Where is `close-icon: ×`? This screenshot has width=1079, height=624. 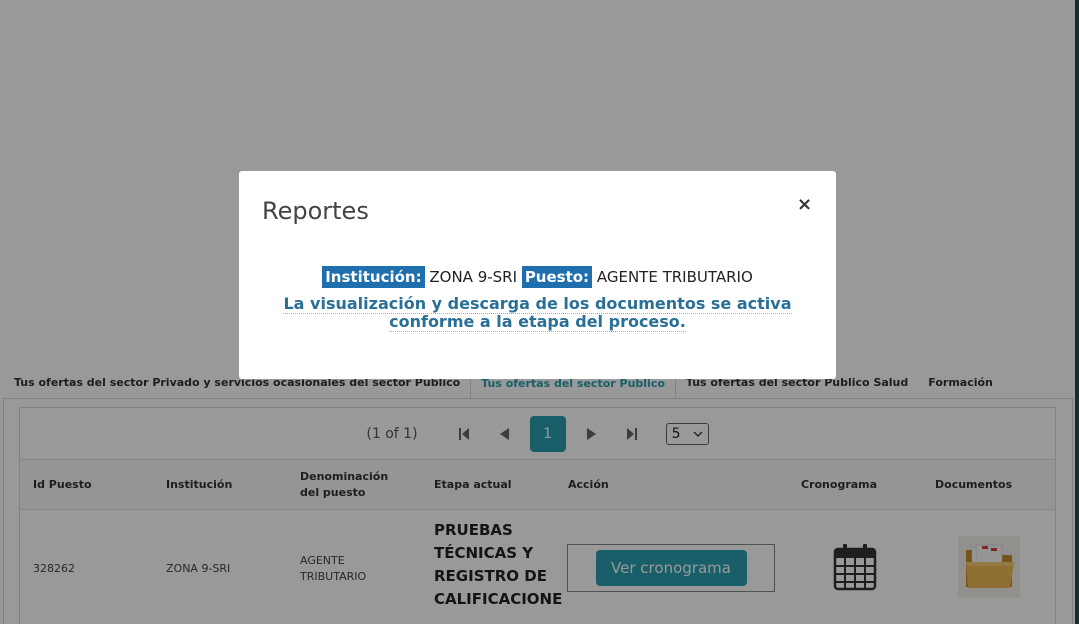 close-icon: × is located at coordinates (804, 204).